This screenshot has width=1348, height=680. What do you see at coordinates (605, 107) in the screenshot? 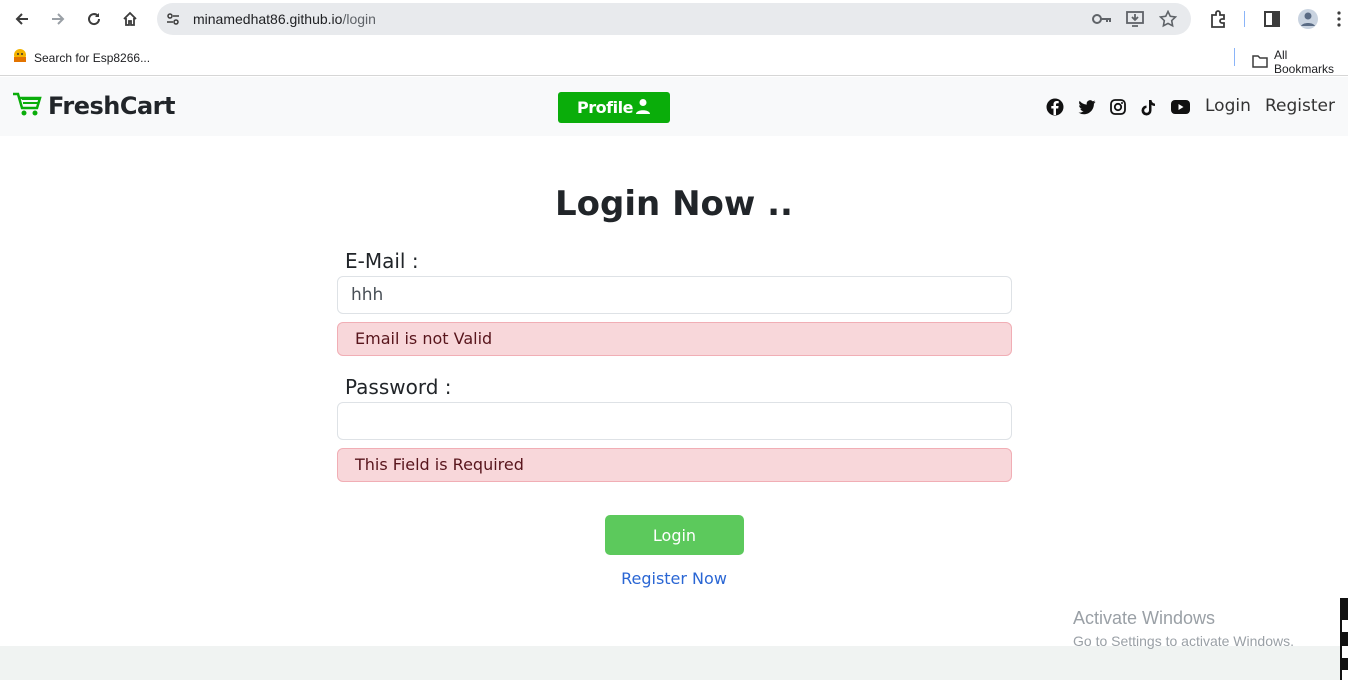
I see `profile-label: Profile` at bounding box center [605, 107].